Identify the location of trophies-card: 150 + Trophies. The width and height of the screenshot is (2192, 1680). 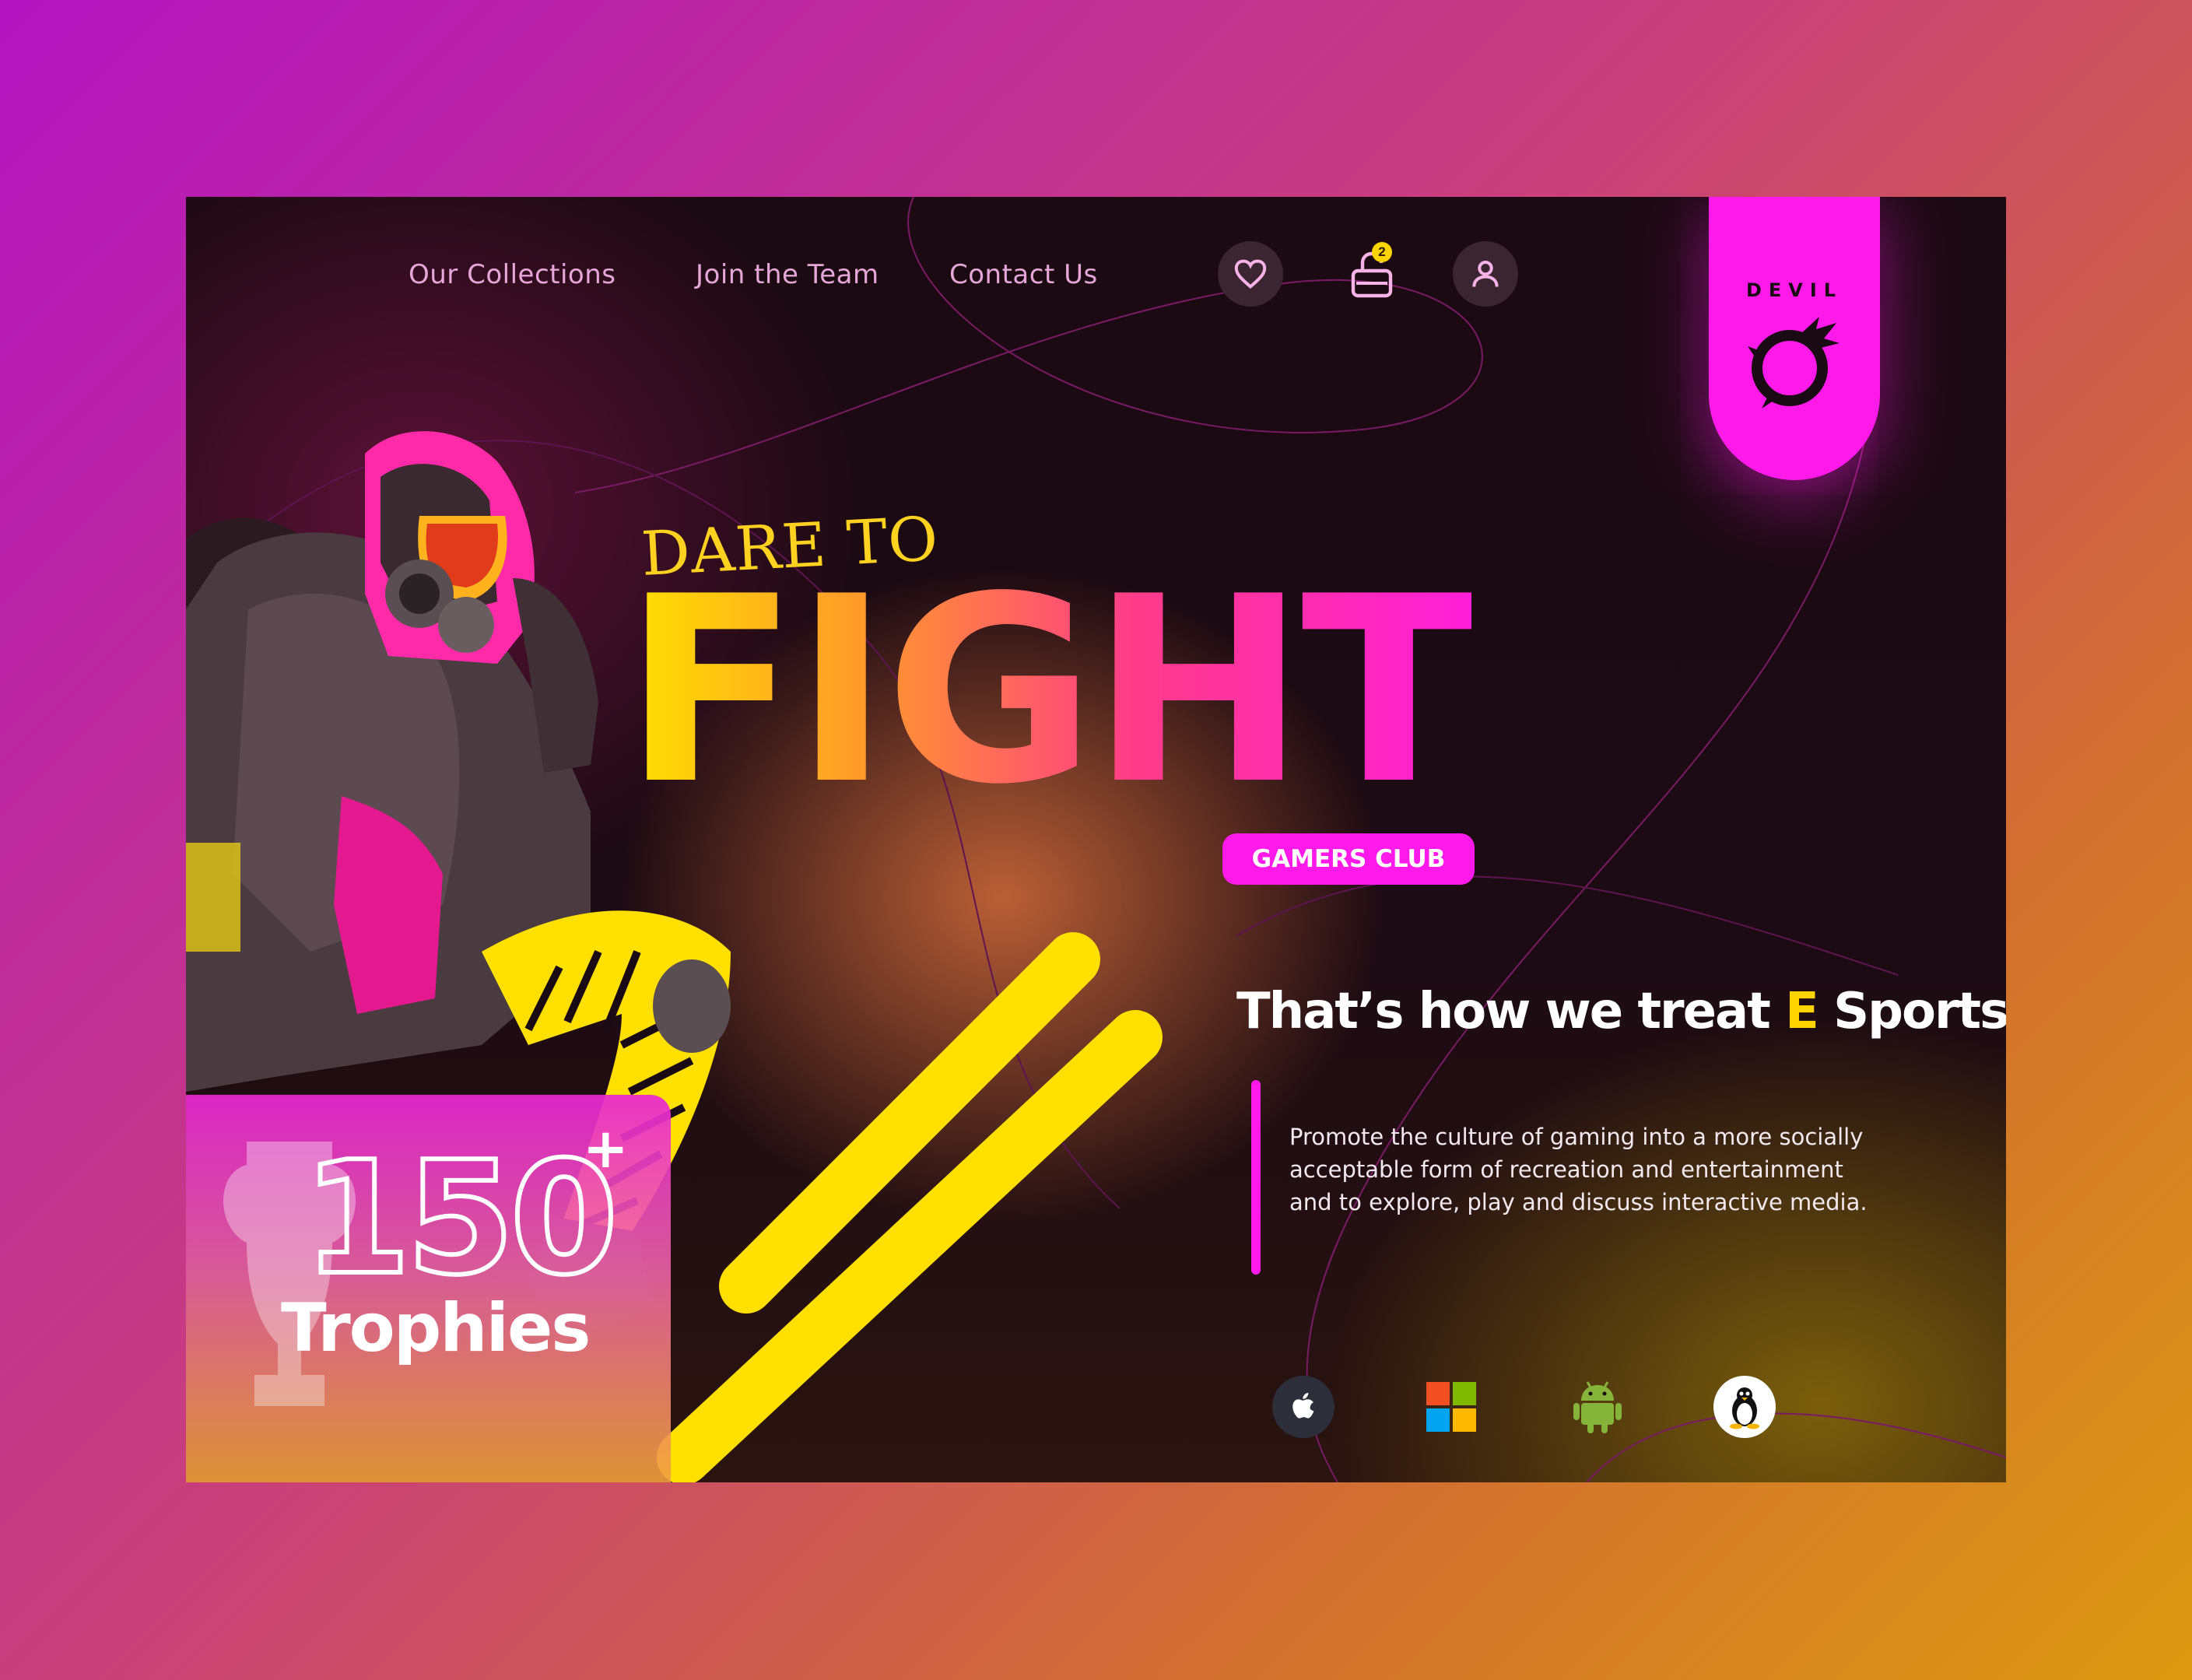
(428, 1289).